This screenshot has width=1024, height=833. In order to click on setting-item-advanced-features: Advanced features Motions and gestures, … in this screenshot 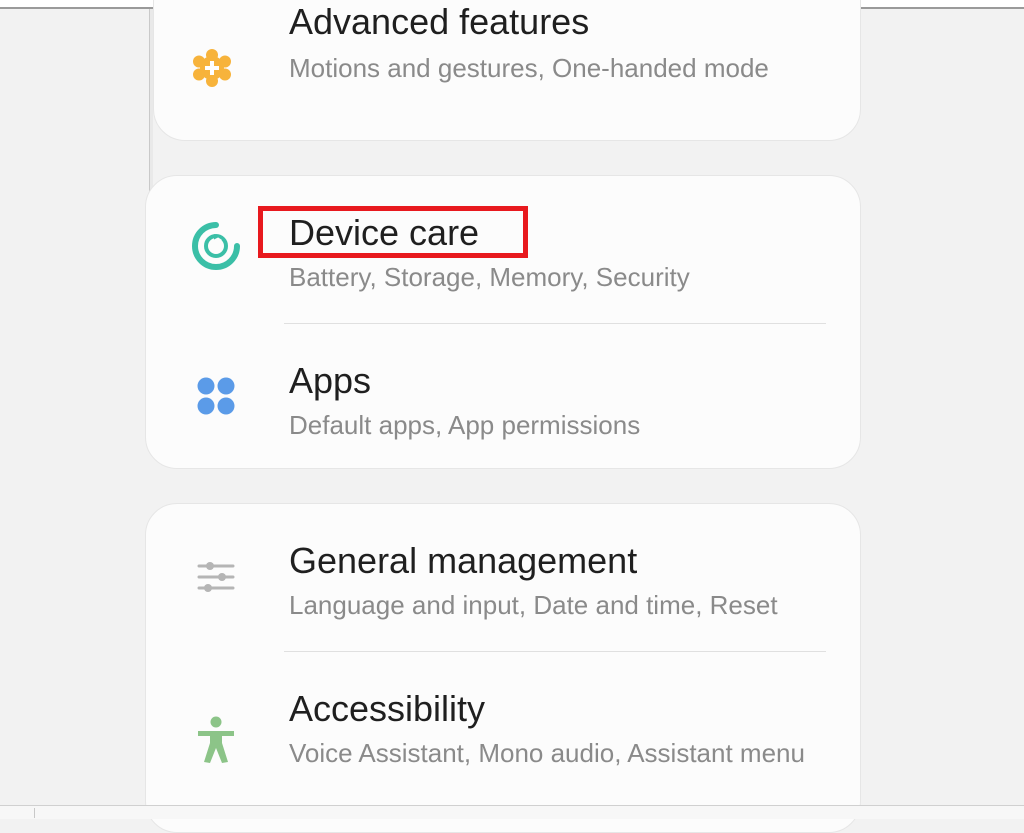, I will do `click(507, 70)`.